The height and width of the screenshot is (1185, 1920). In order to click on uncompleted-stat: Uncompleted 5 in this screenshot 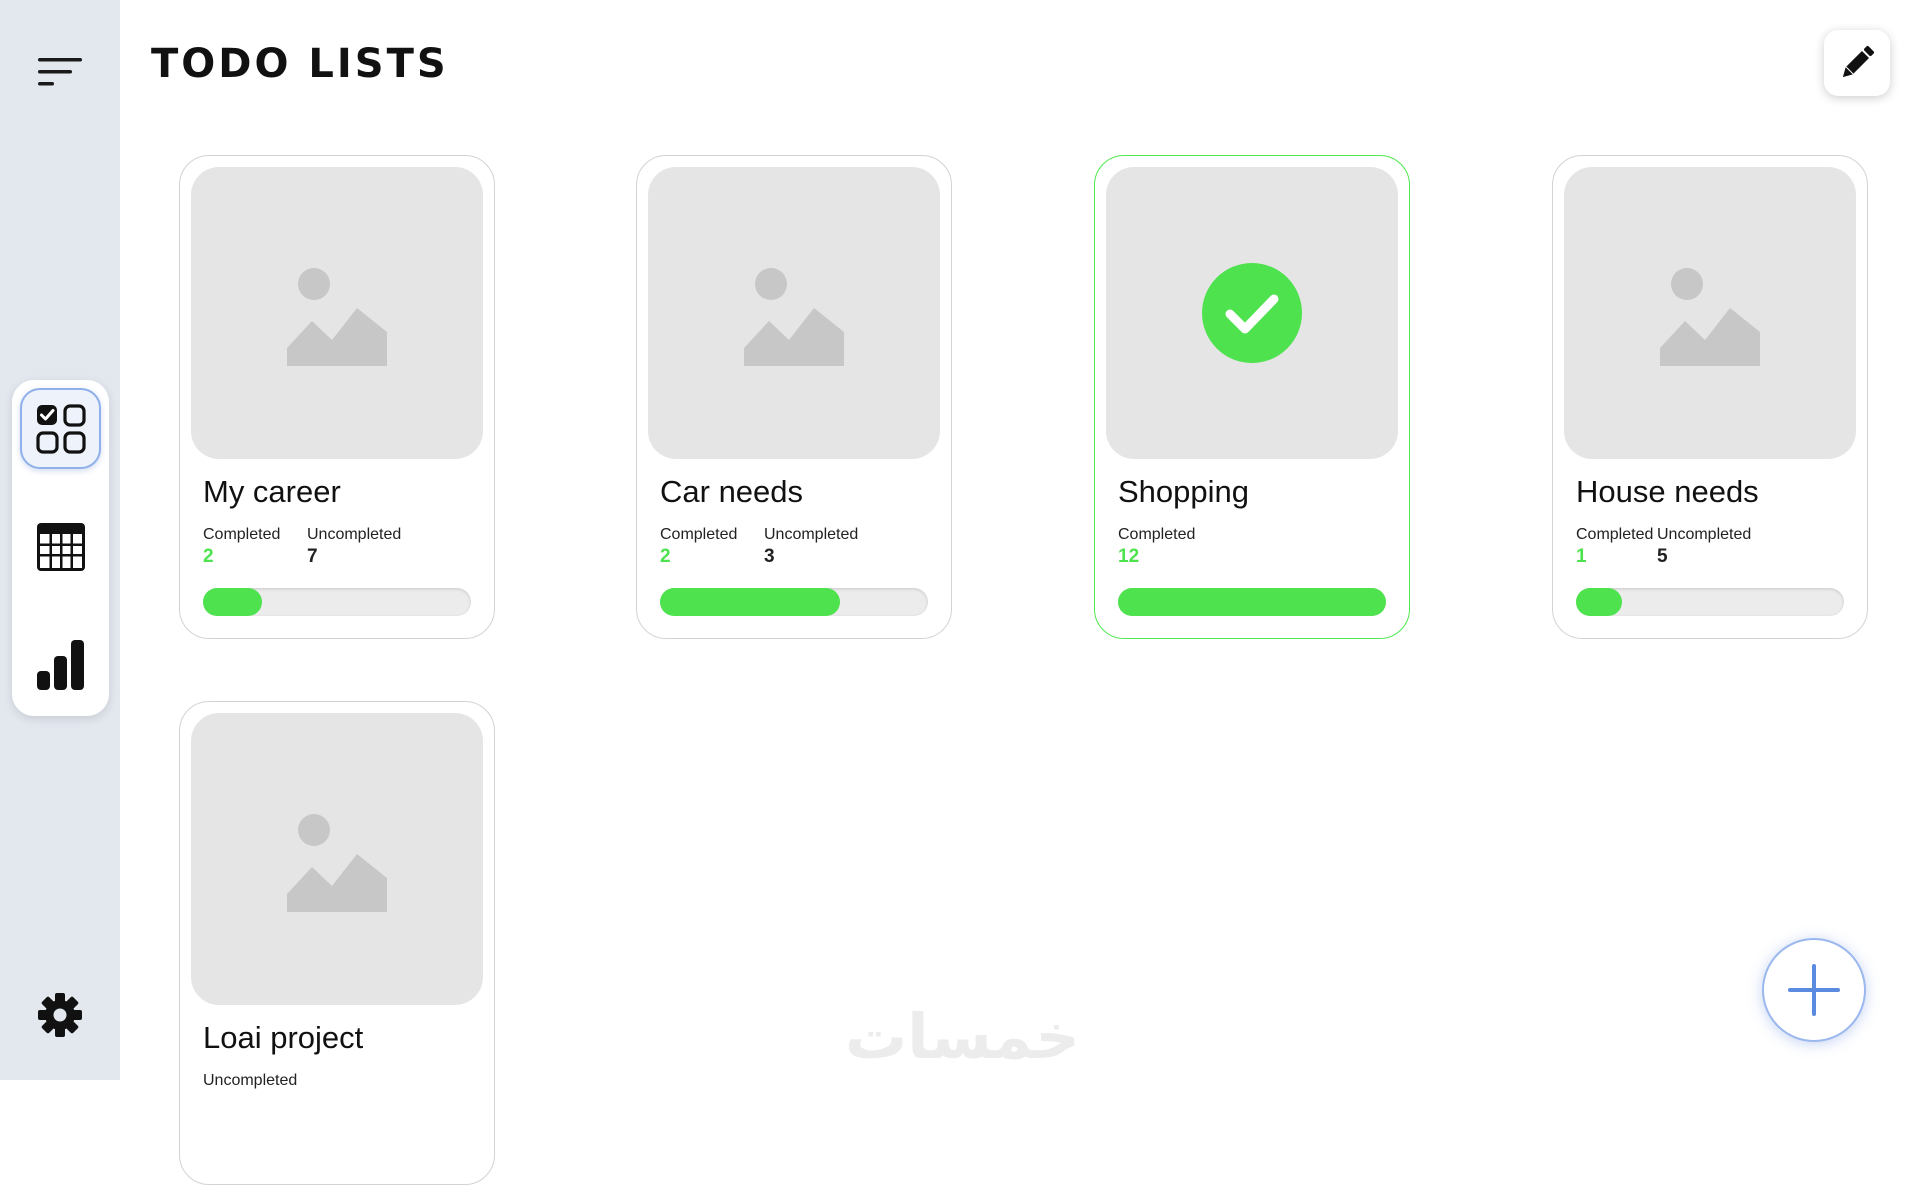, I will do `click(1704, 547)`.